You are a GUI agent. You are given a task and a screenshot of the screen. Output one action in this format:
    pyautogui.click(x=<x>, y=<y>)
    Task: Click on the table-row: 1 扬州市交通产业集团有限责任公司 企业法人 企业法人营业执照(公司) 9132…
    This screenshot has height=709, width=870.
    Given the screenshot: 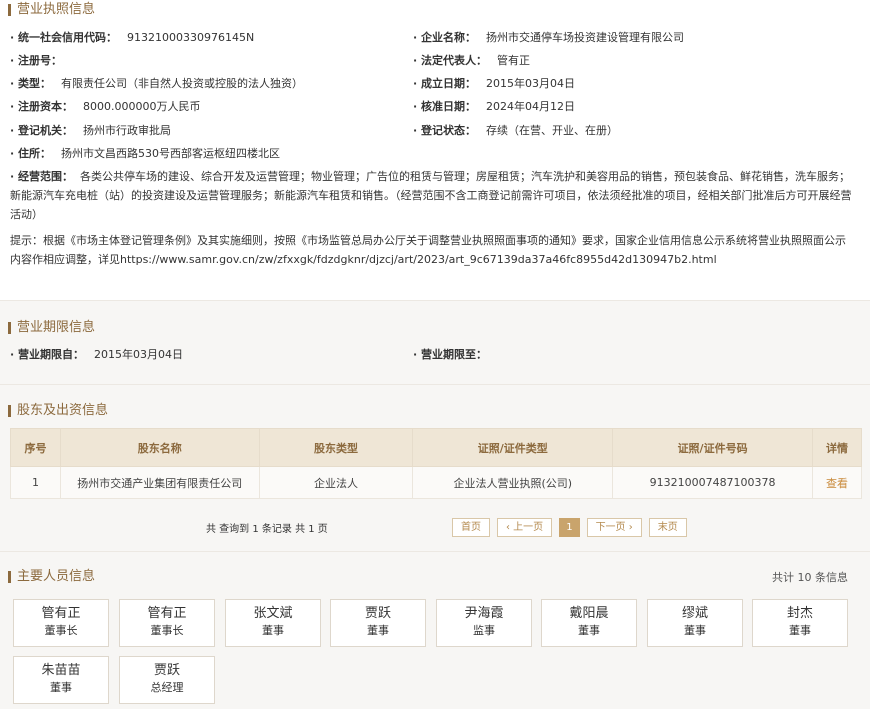 What is the action you would take?
    pyautogui.click(x=436, y=482)
    